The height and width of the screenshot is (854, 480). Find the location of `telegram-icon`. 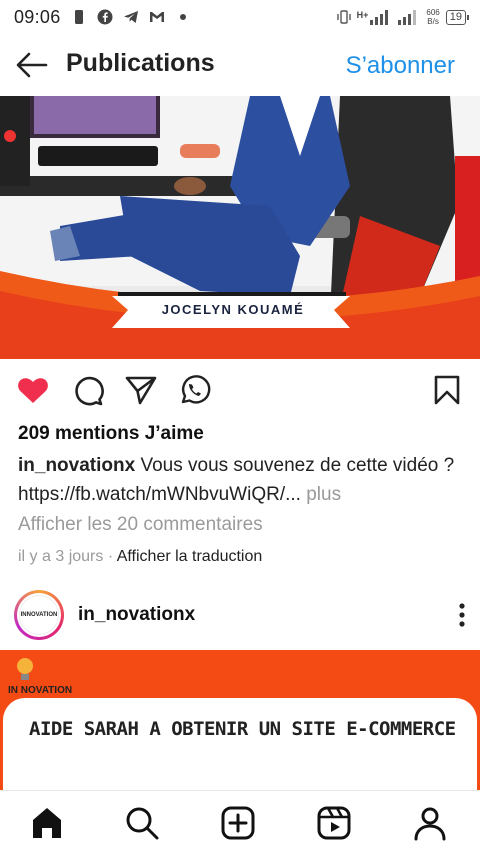

telegram-icon is located at coordinates (130, 17).